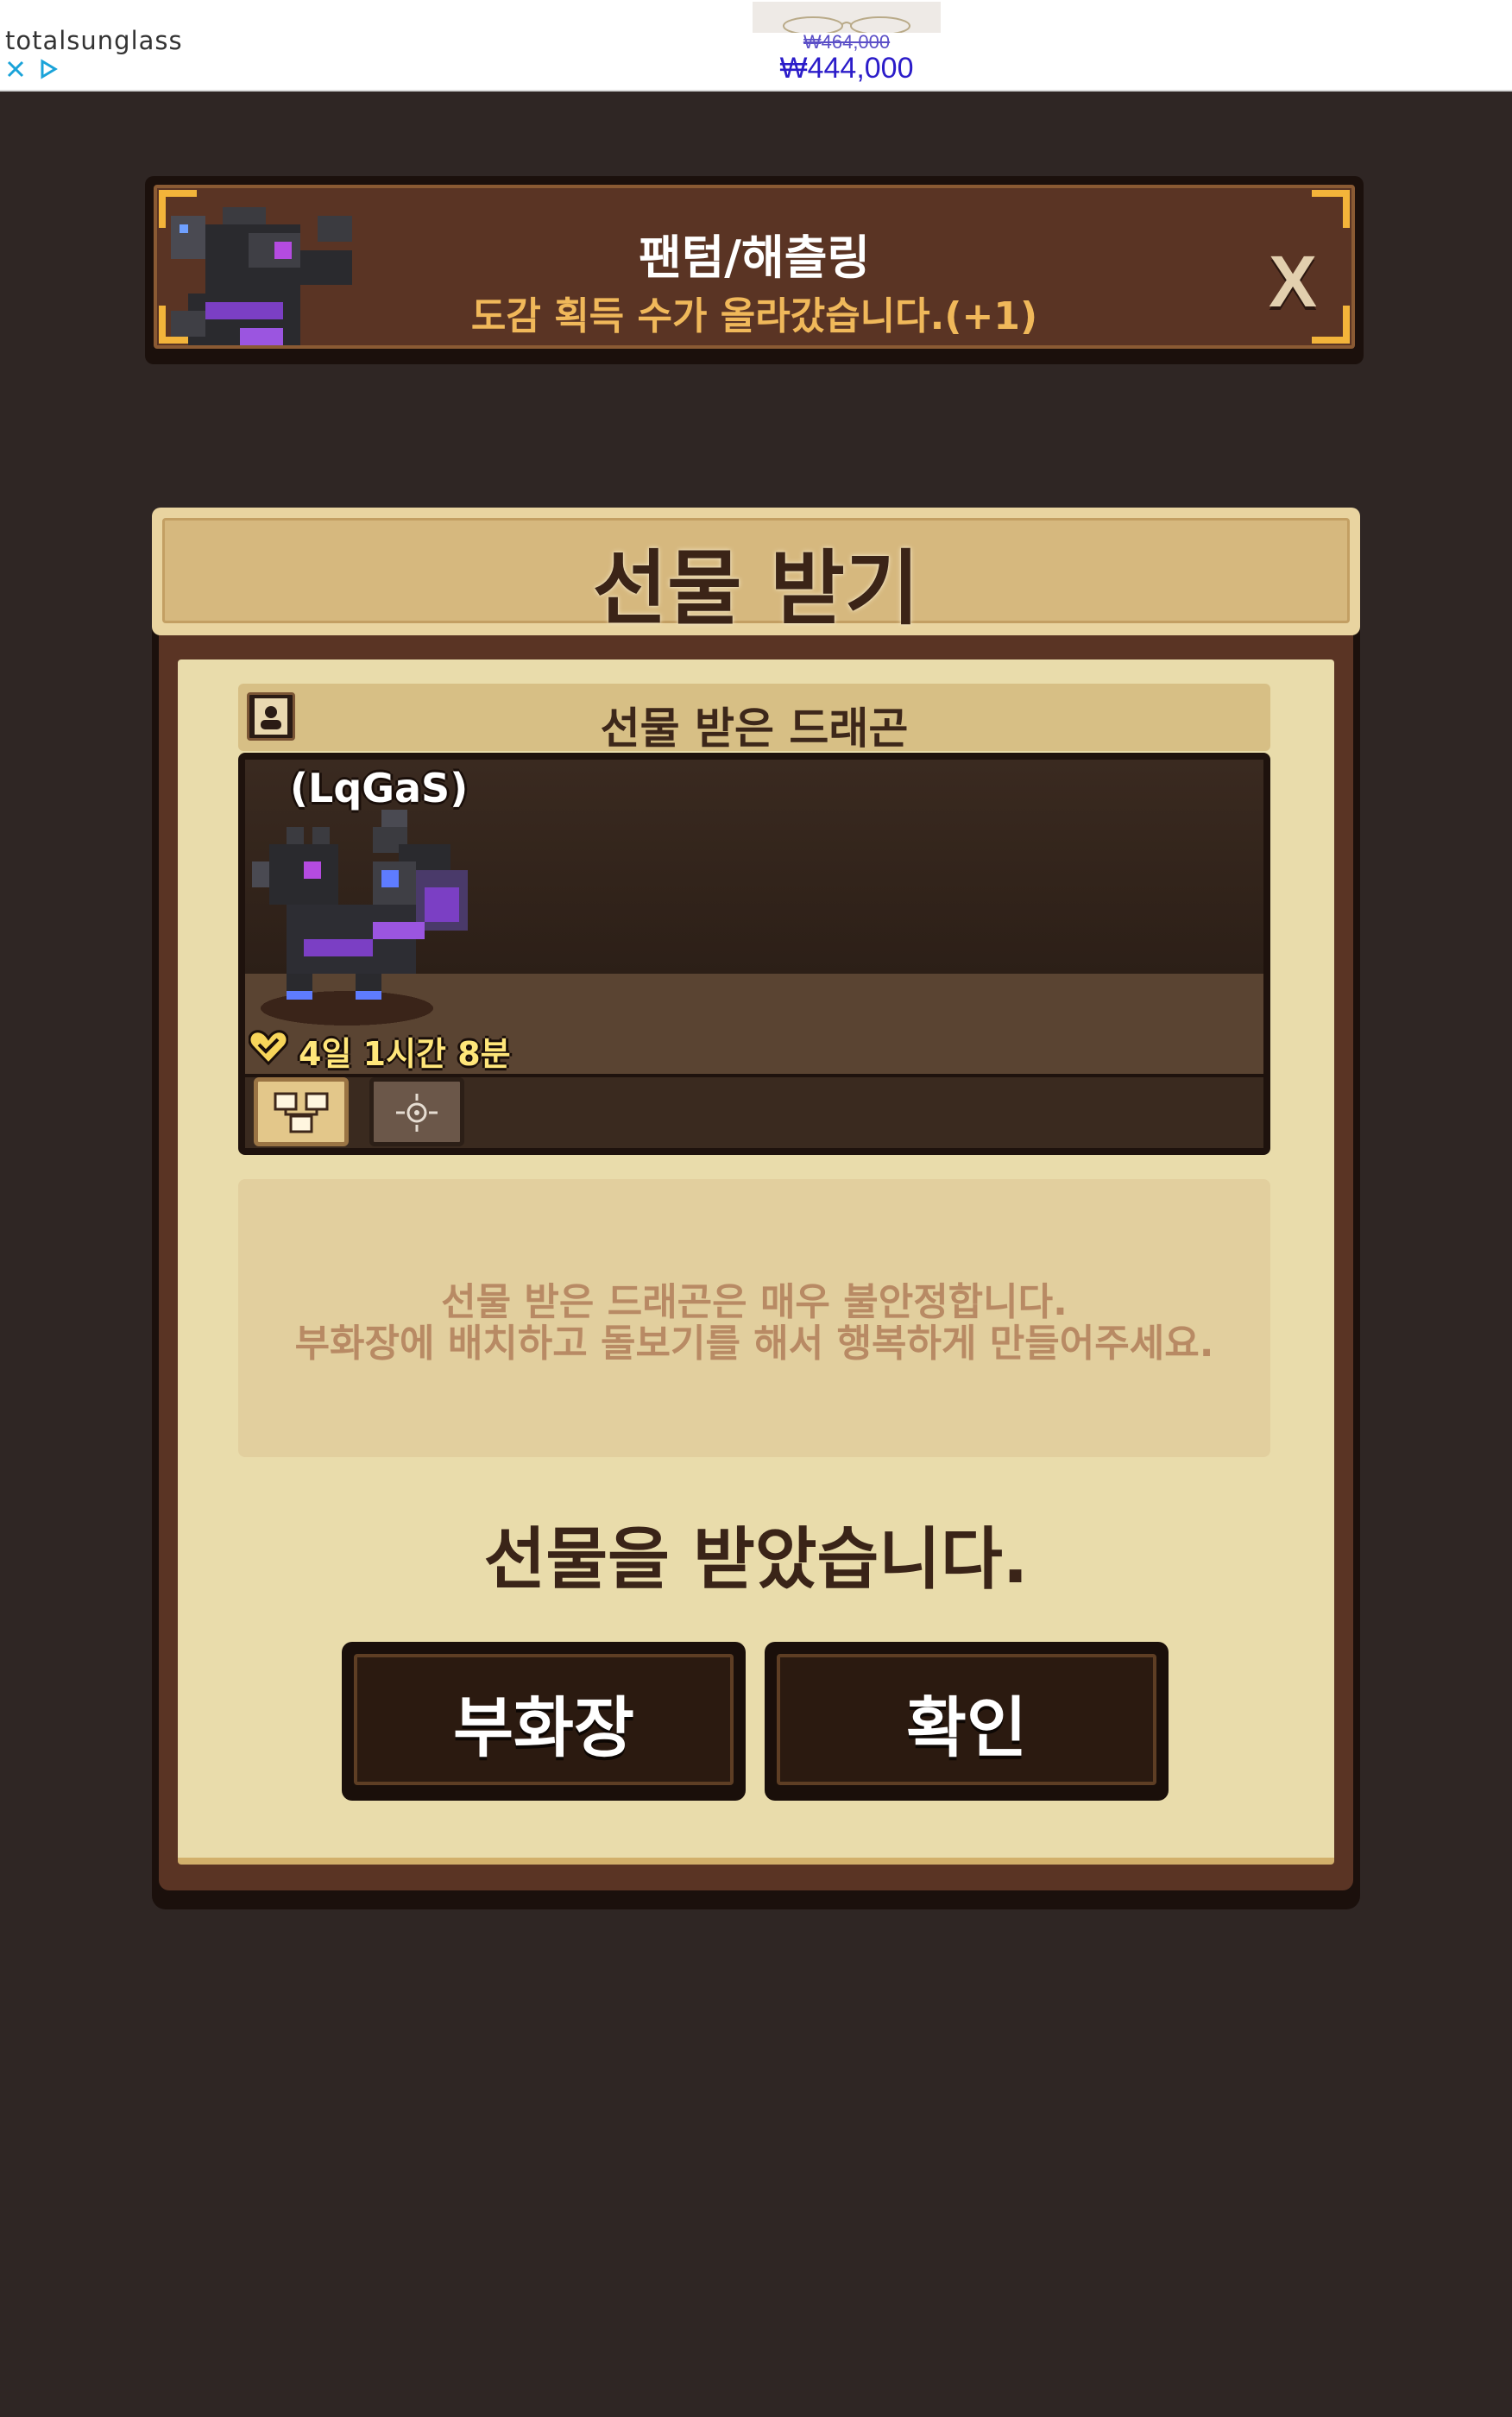  What do you see at coordinates (847, 42) in the screenshot?
I see `ad-old-price: ₩464,000` at bounding box center [847, 42].